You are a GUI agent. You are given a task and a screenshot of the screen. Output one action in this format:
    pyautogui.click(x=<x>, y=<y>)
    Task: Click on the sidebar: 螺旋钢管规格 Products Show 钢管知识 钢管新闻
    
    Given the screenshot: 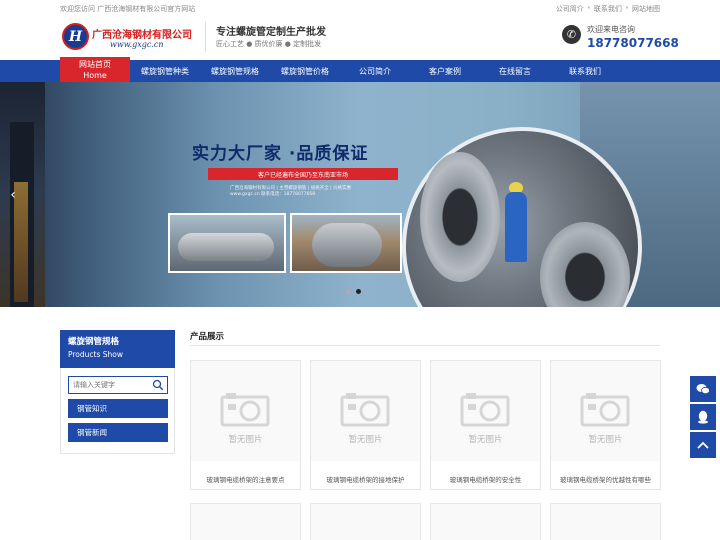 What is the action you would take?
    pyautogui.click(x=117, y=392)
    